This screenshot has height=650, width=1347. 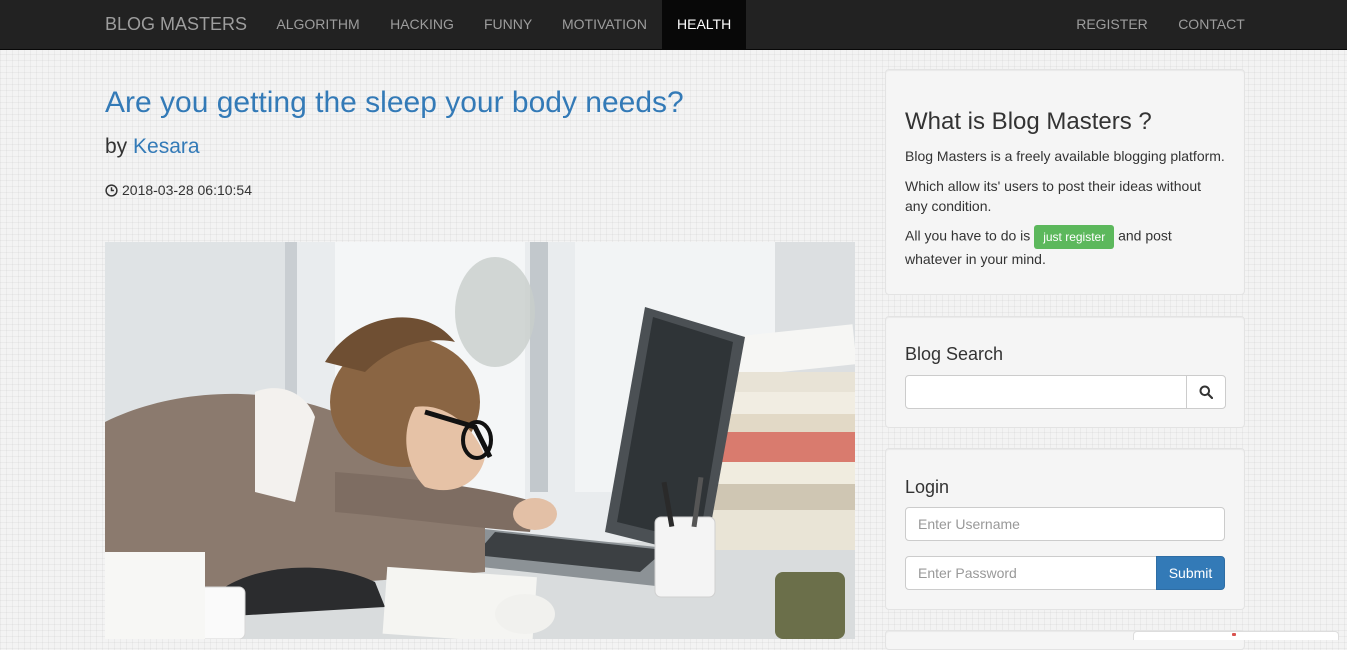 I want to click on widget-indicator, so click(x=1234, y=634).